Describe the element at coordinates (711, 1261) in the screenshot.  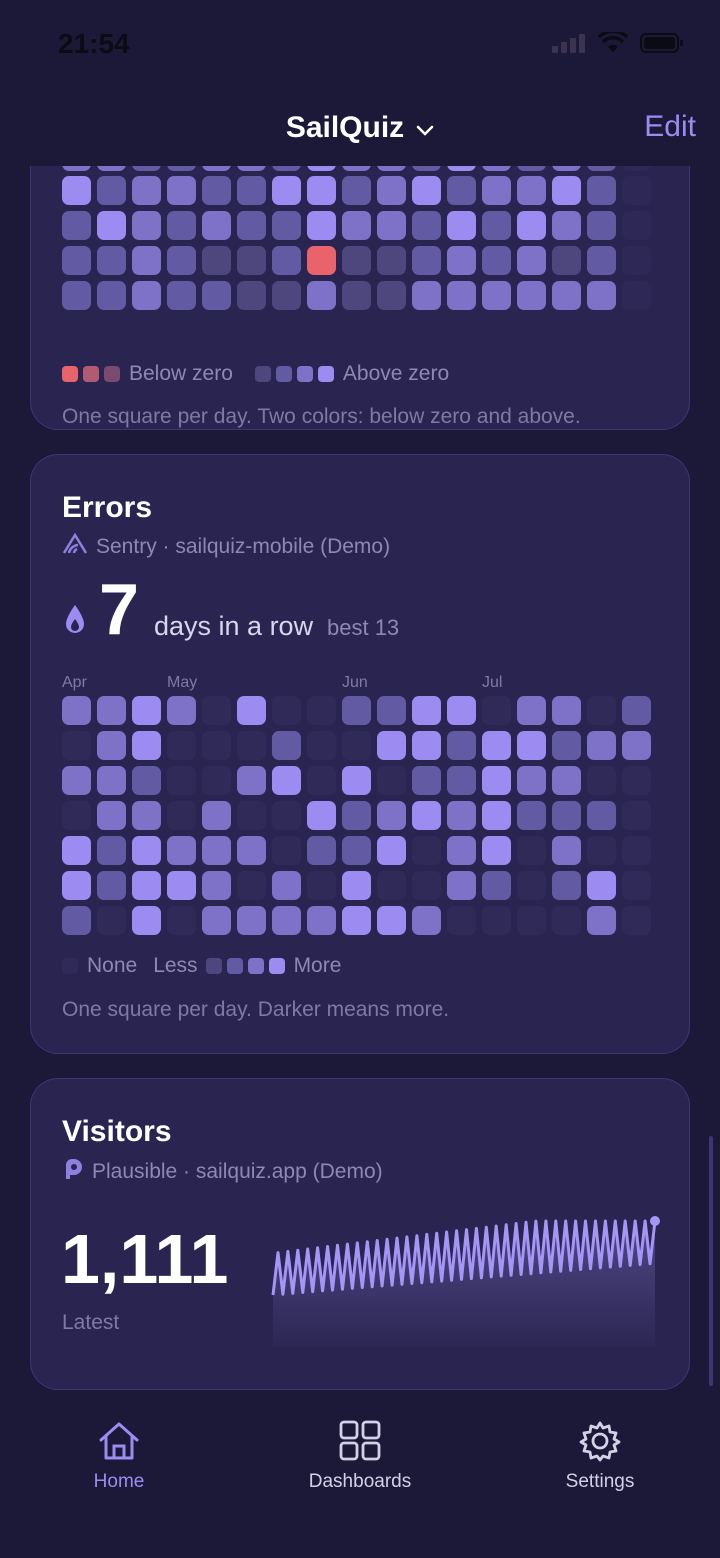
I see `scrollbar` at that location.